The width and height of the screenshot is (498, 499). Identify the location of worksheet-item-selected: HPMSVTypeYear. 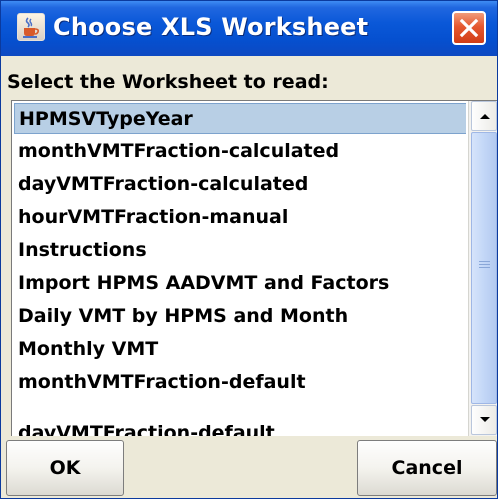
(240, 118).